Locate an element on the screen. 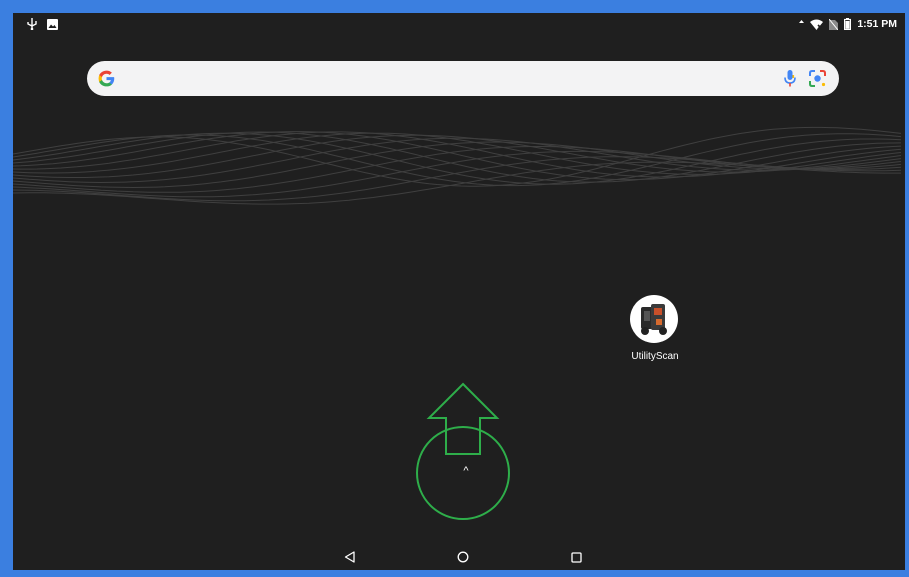 This screenshot has height=577, width=909. no-sim-icon is located at coordinates (834, 24).